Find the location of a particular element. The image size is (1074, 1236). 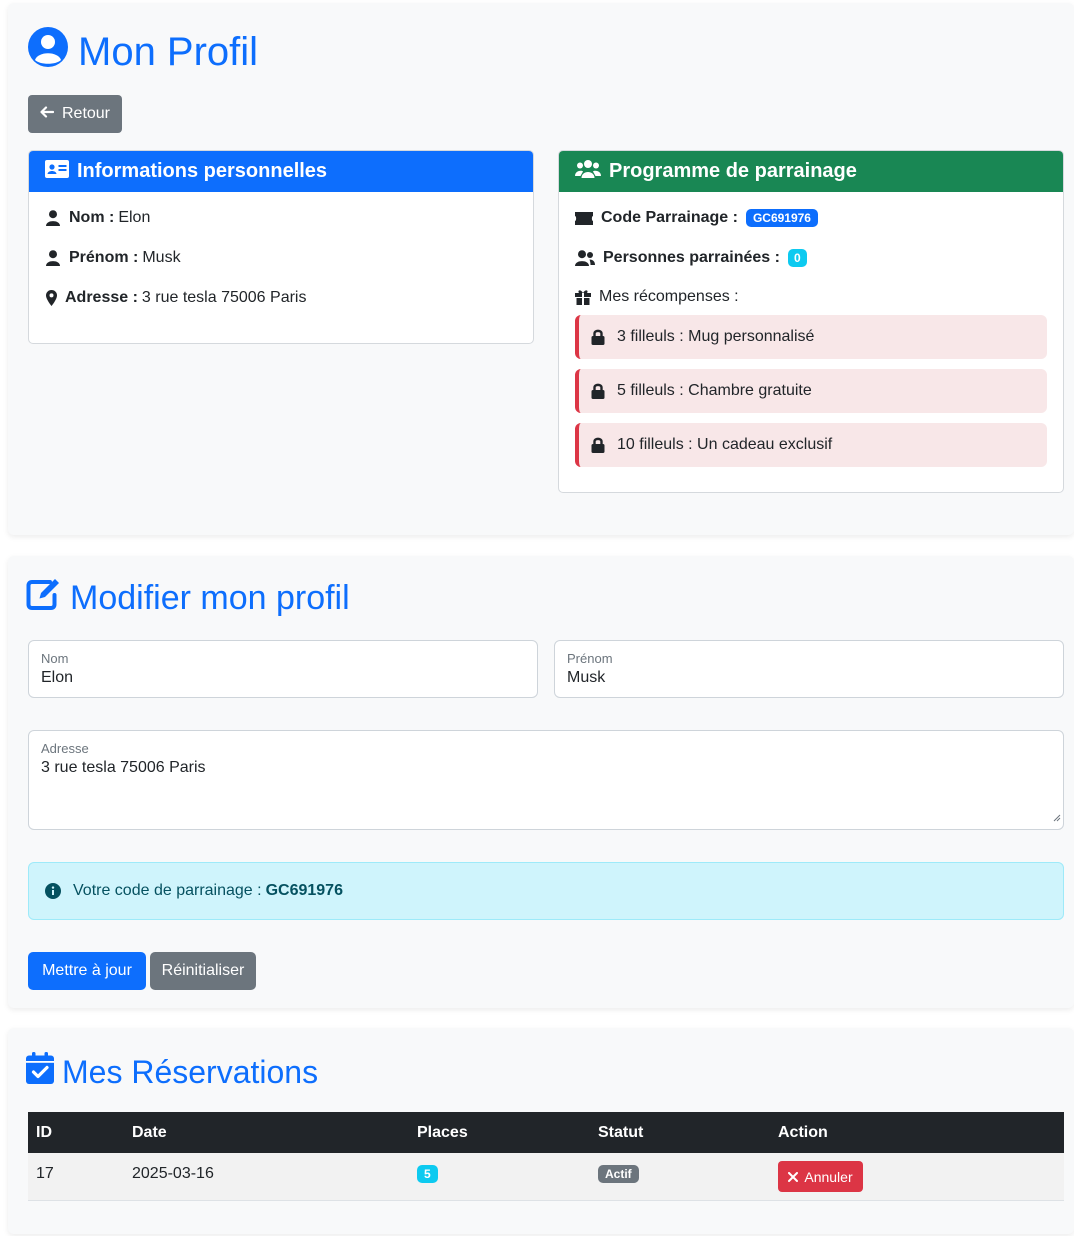

reservations-title: Mes Réservations is located at coordinates (172, 1072).